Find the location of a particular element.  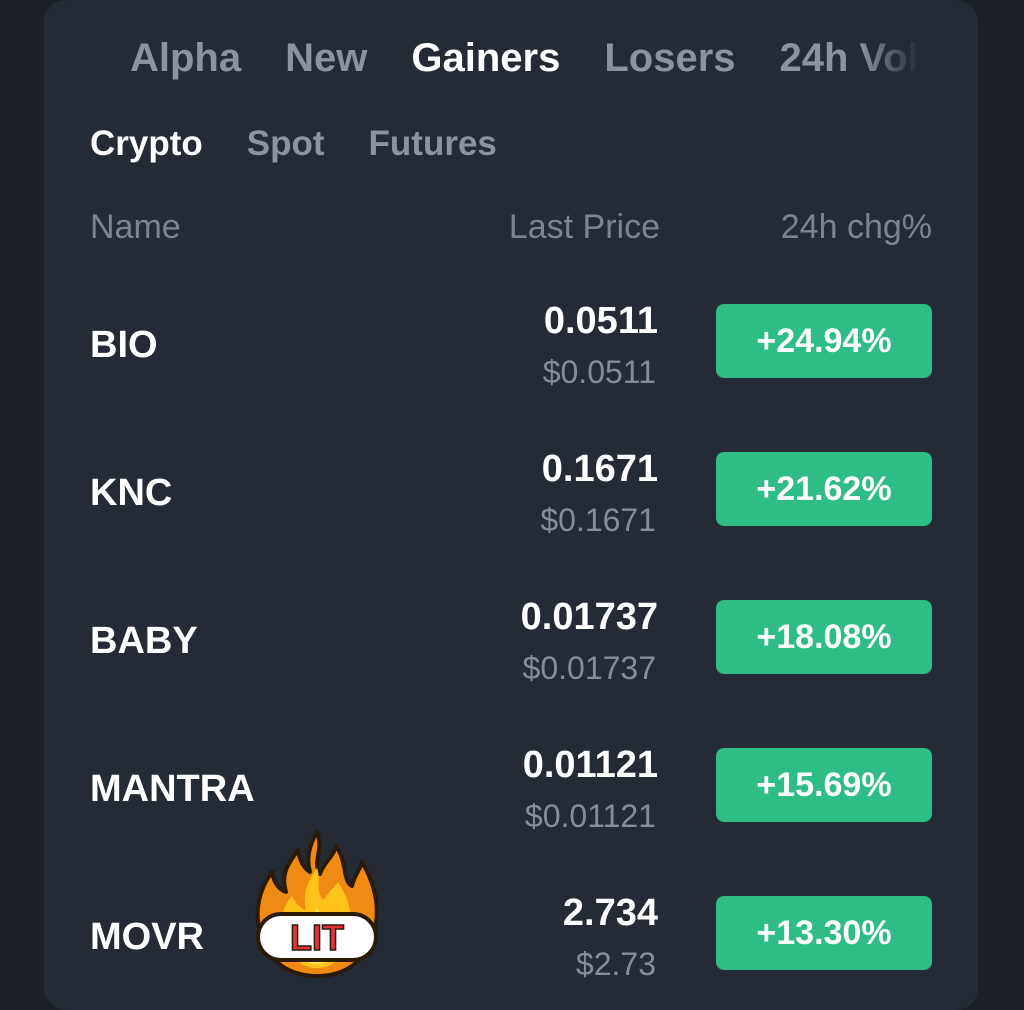

row-usd-price: $0.0511 is located at coordinates (599, 372).